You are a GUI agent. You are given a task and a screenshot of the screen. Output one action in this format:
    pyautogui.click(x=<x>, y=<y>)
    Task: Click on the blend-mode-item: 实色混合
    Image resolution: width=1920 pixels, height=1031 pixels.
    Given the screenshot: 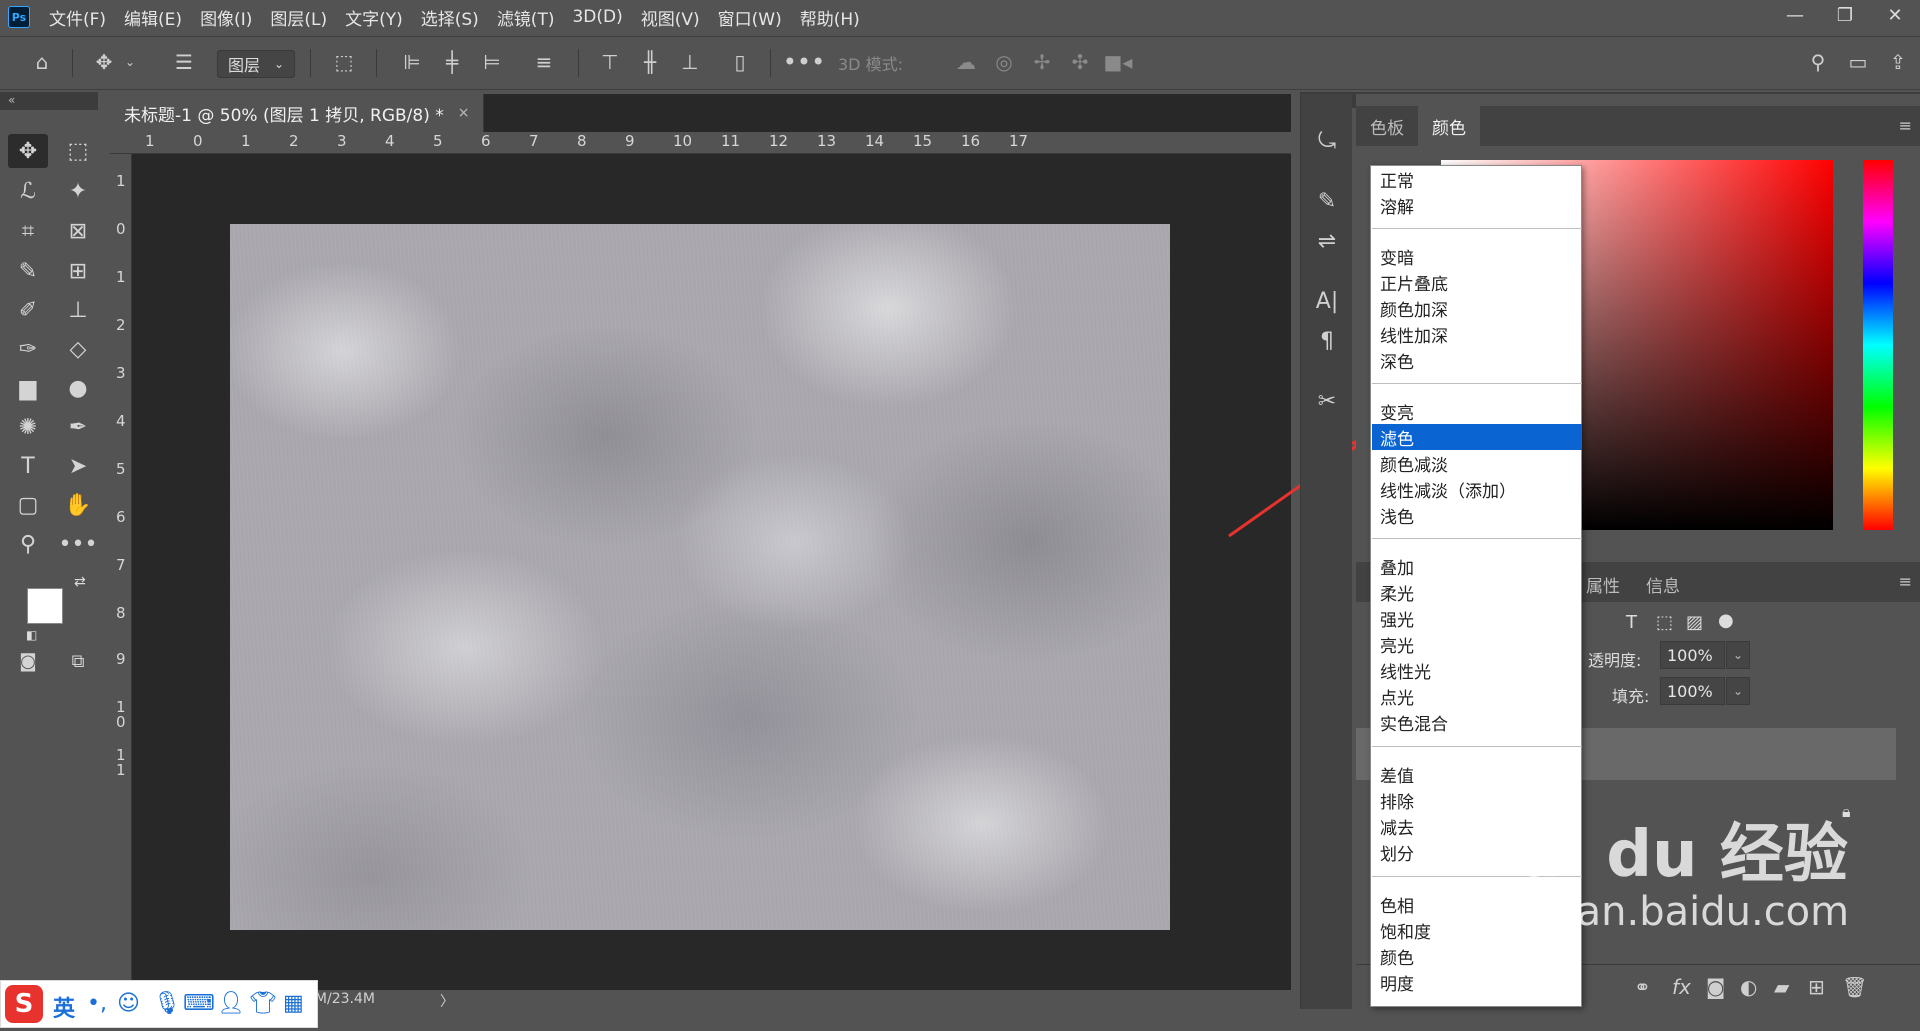 What is the action you would take?
    pyautogui.click(x=1477, y=722)
    